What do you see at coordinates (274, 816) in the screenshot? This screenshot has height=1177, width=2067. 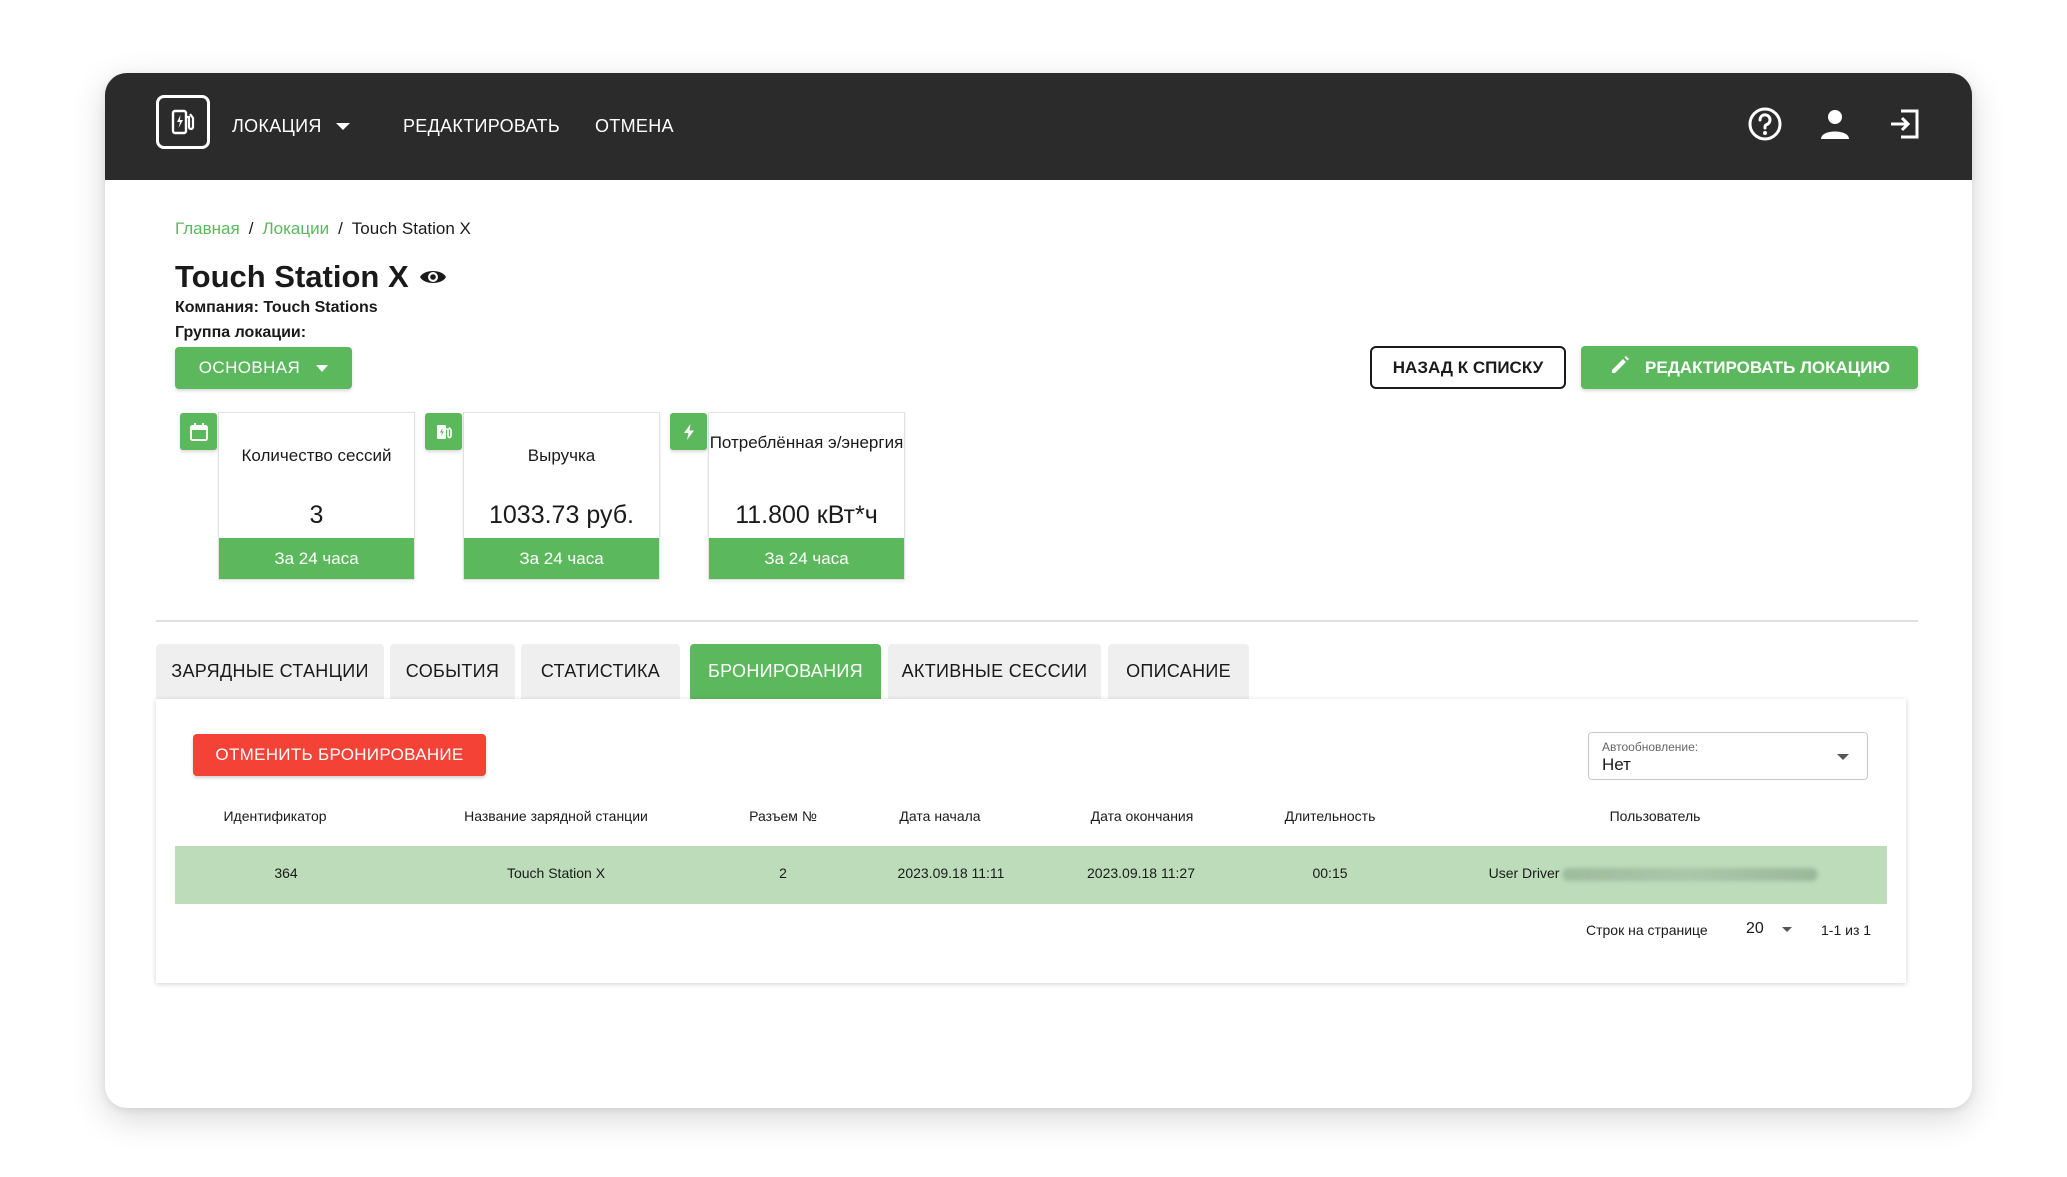 I see `column-header-id: Идентификатор` at bounding box center [274, 816].